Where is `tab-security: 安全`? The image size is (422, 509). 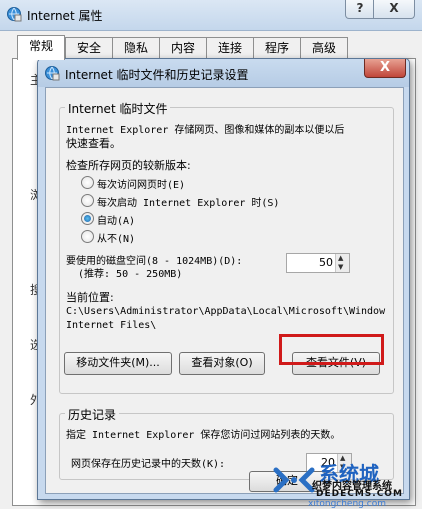
tab-security: 安全 is located at coordinates (89, 47).